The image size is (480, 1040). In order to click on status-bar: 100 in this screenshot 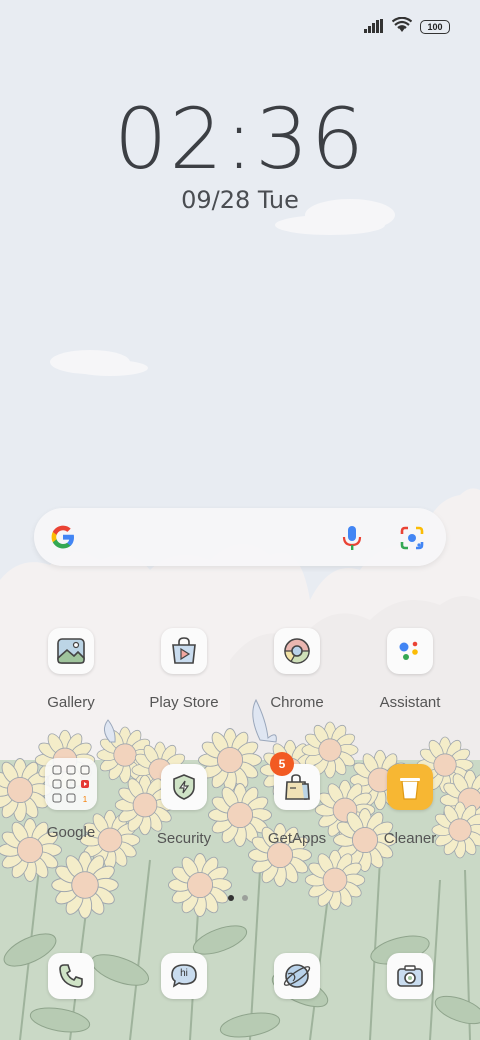, I will do `click(407, 27)`.